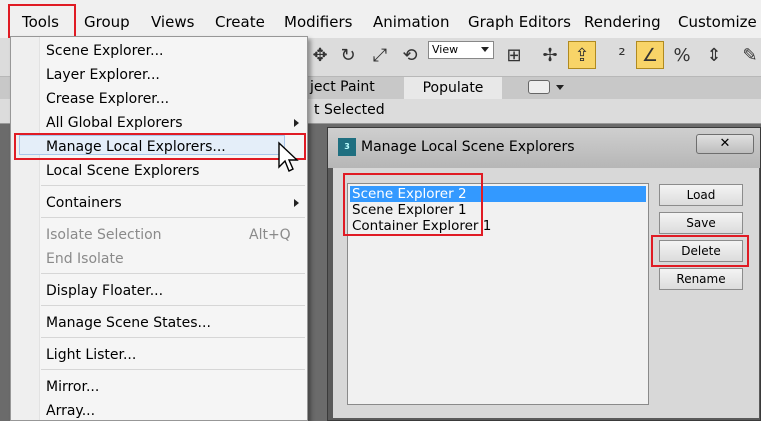  Describe the element at coordinates (85, 259) in the screenshot. I see `menu-item-end-isolate: End Isolate` at that location.